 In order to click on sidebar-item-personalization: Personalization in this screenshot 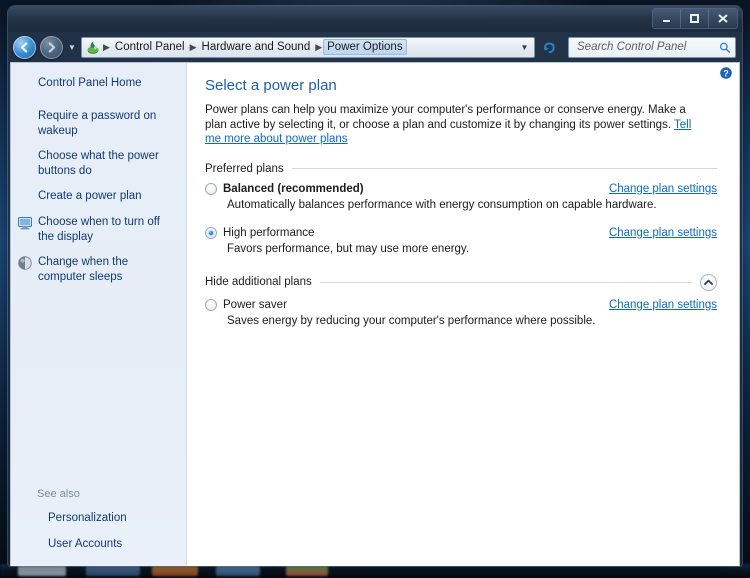, I will do `click(99, 519)`.